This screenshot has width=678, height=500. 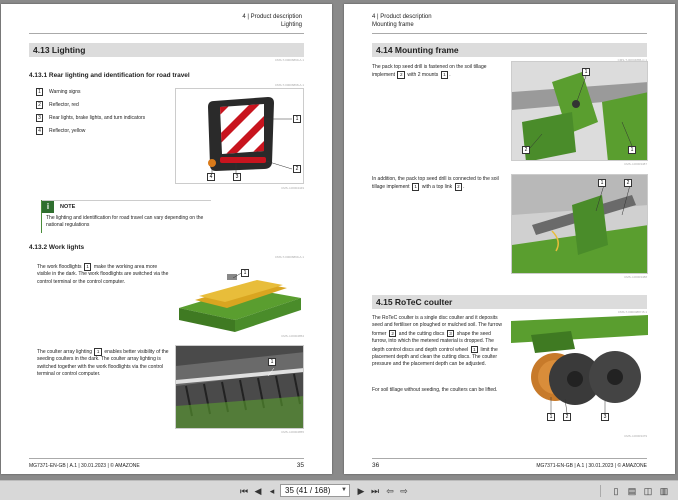 I want to click on figure-id: CMS-I-00004449, so click(x=292, y=188).